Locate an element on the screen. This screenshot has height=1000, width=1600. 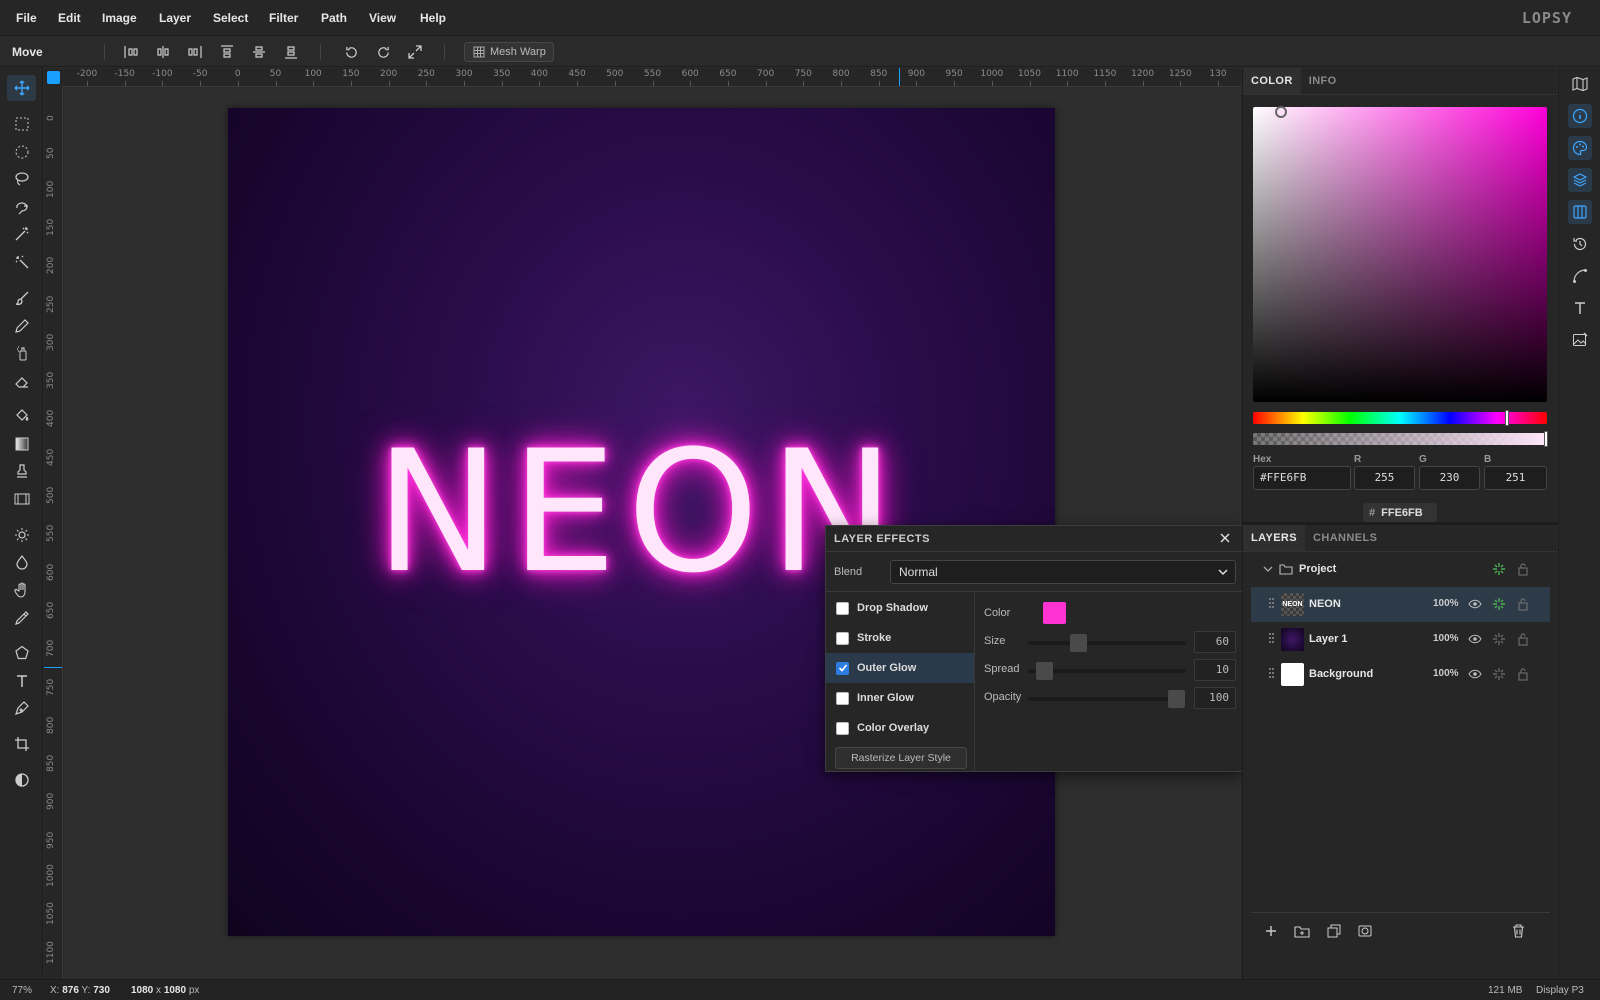
tab-channels: CHANNELS is located at coordinates (1345, 538).